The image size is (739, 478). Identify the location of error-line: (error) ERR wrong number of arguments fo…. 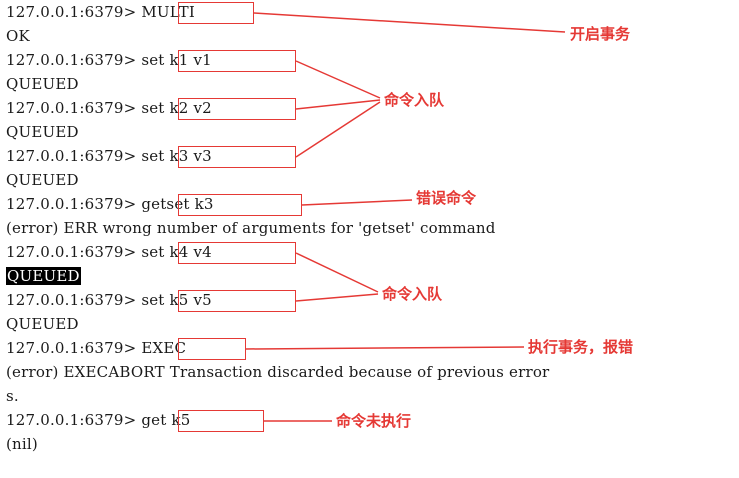
(251, 228).